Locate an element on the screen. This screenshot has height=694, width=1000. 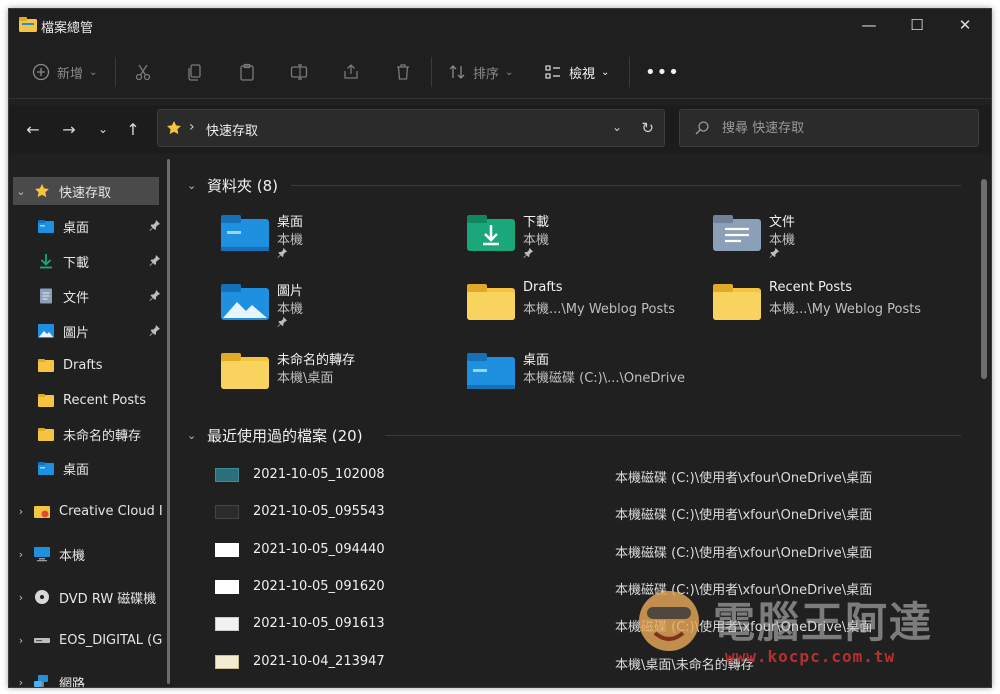
more-options-button: ••• is located at coordinates (662, 72).